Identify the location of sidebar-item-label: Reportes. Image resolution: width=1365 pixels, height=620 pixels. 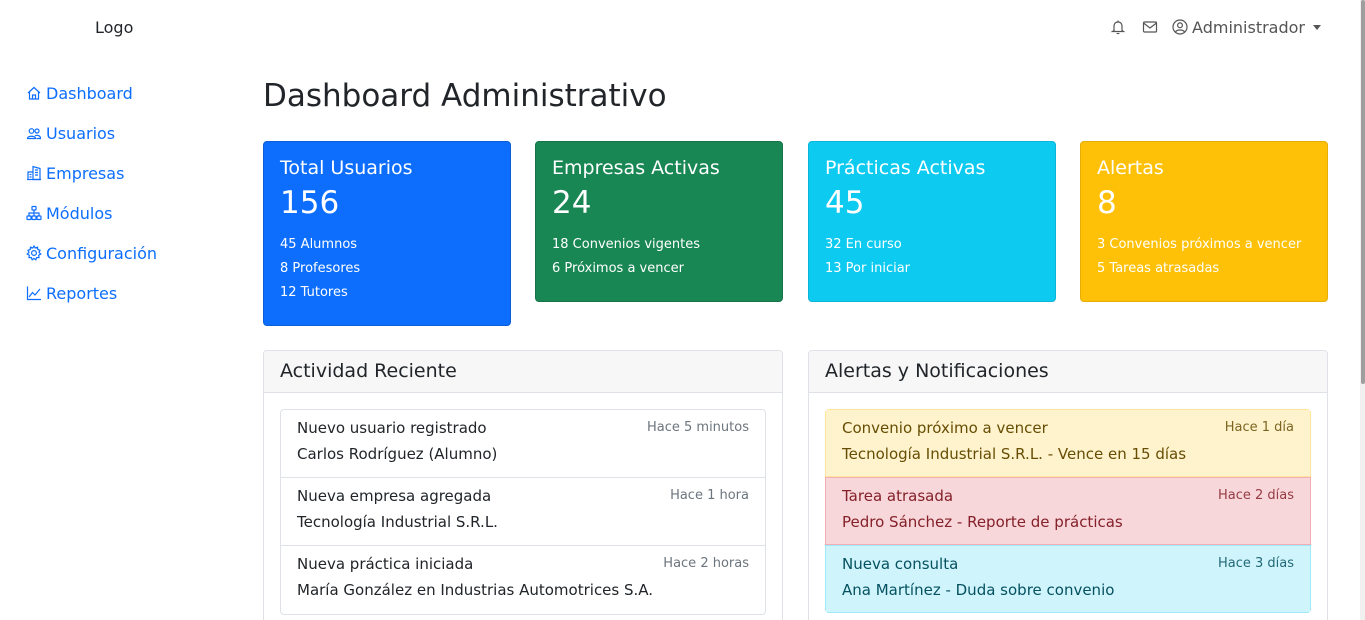
(82, 293).